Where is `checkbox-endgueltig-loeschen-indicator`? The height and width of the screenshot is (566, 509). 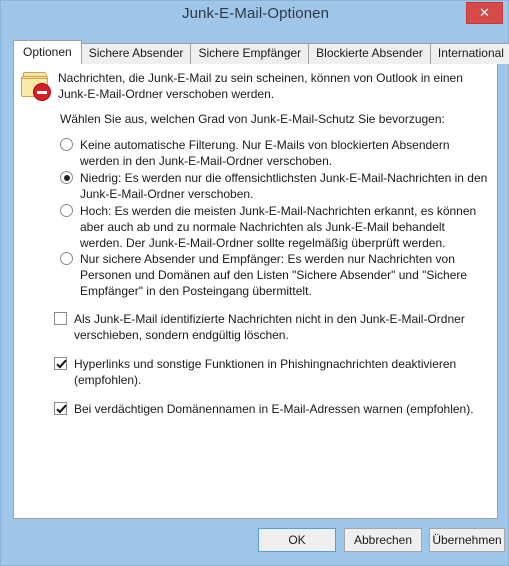
checkbox-endgueltig-loeschen-indicator is located at coordinates (60, 318).